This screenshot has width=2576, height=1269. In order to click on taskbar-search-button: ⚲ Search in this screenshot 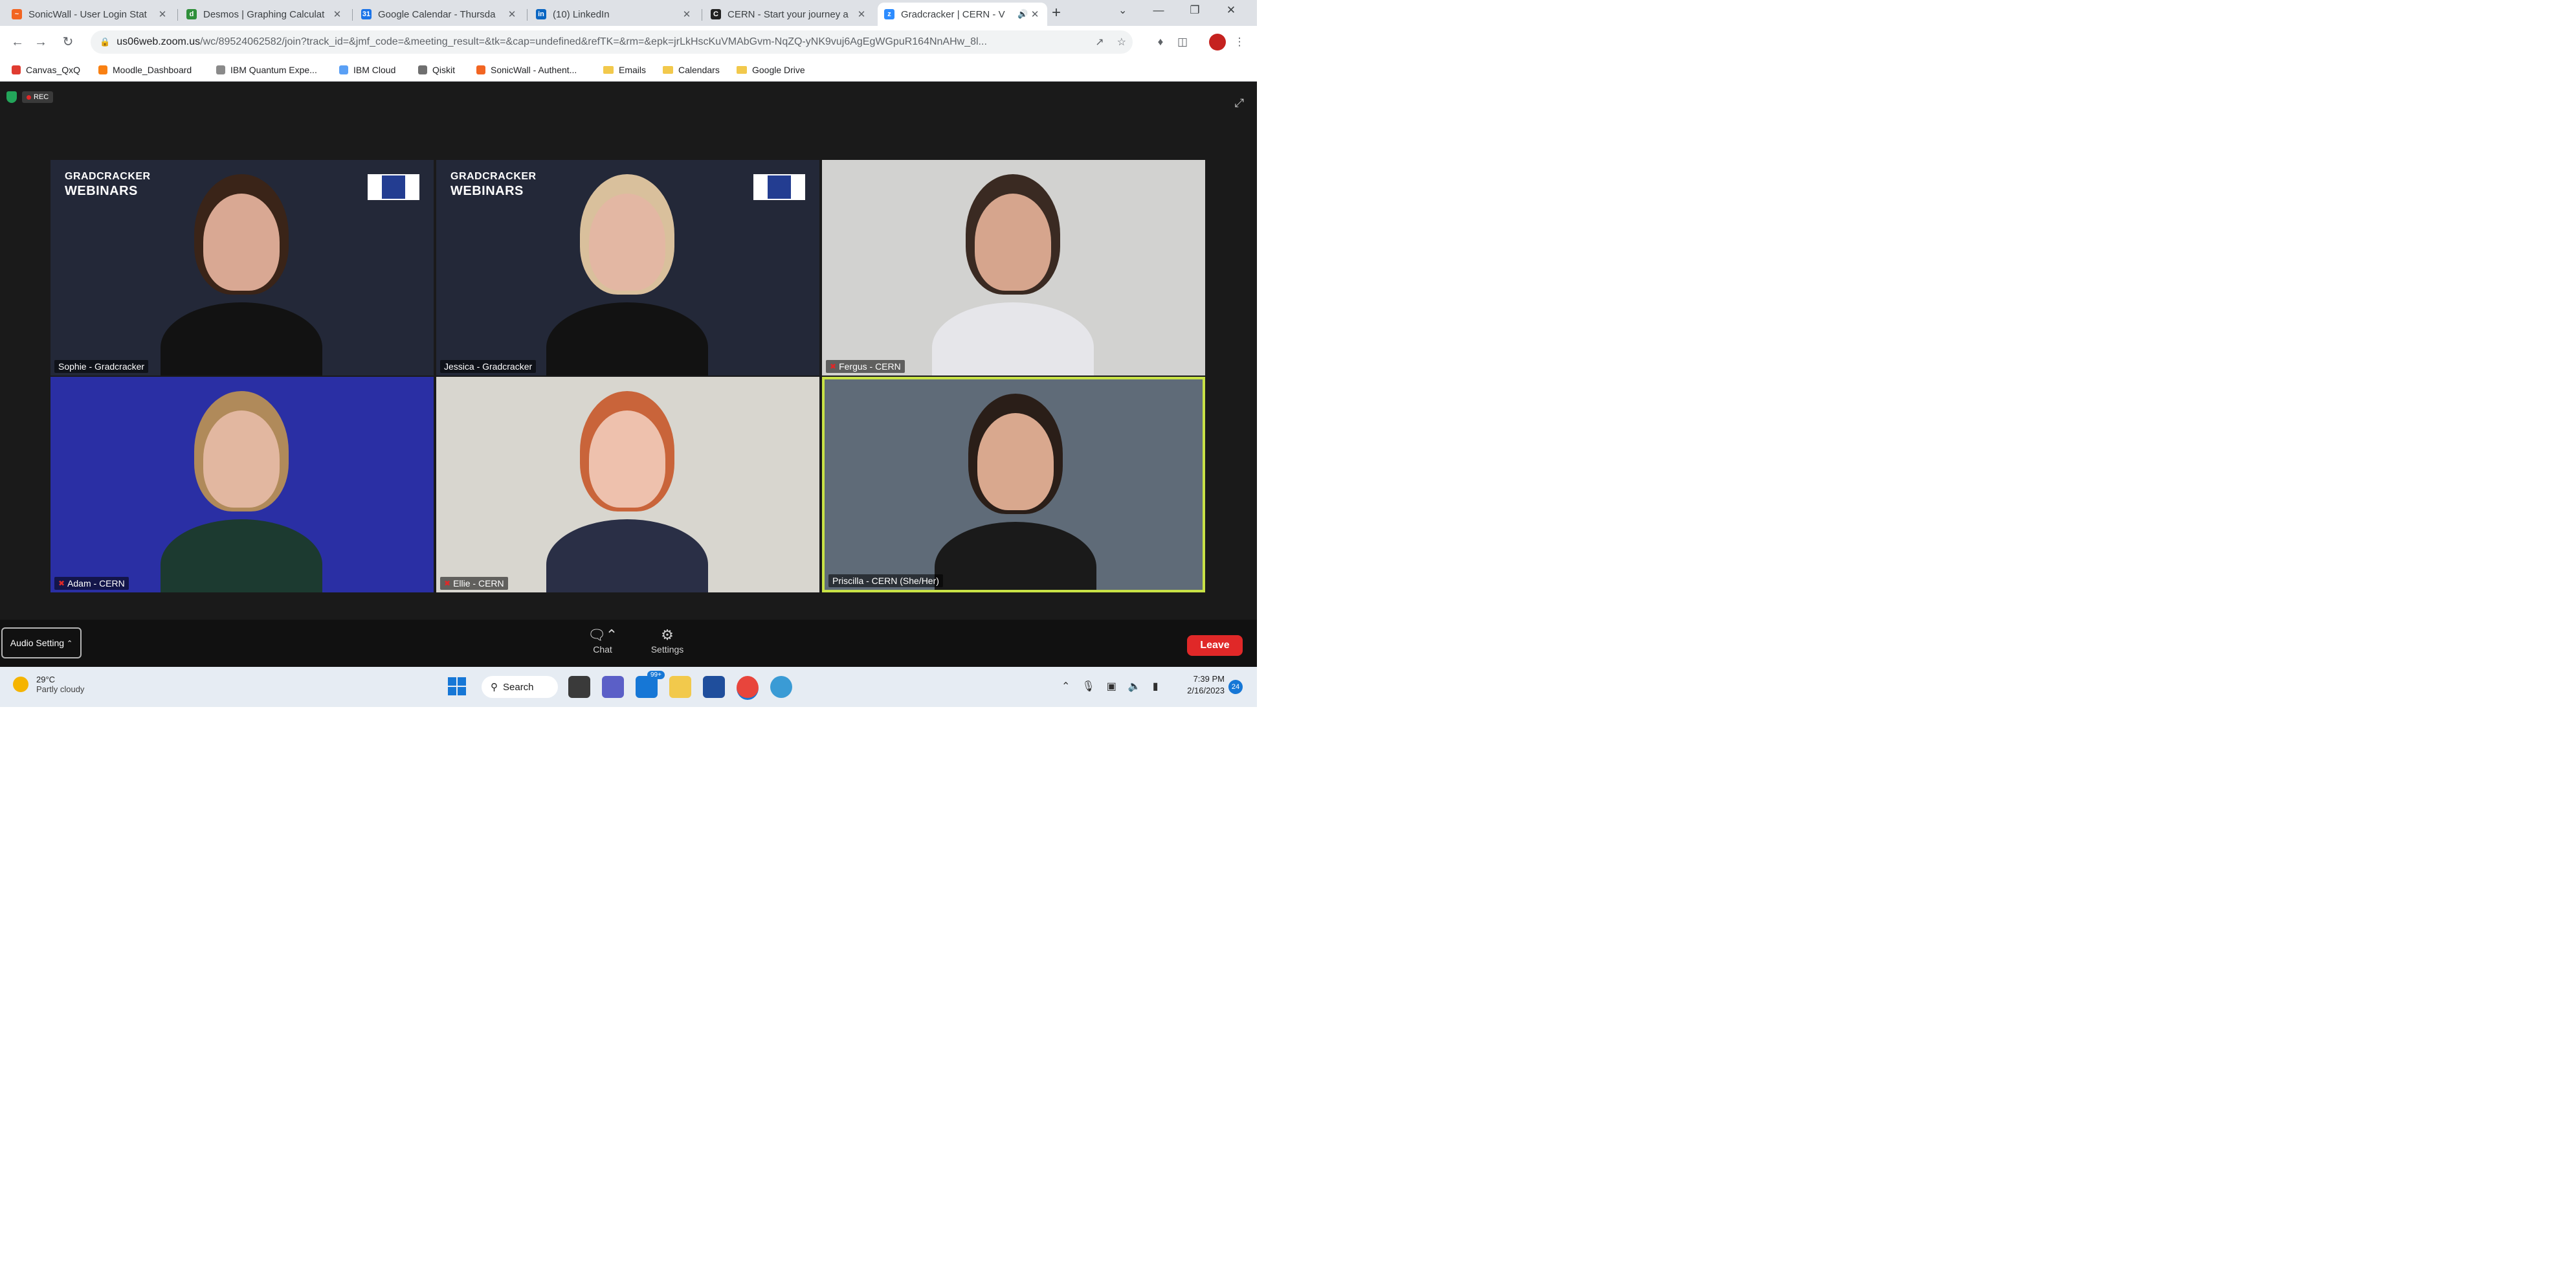, I will do `click(520, 687)`.